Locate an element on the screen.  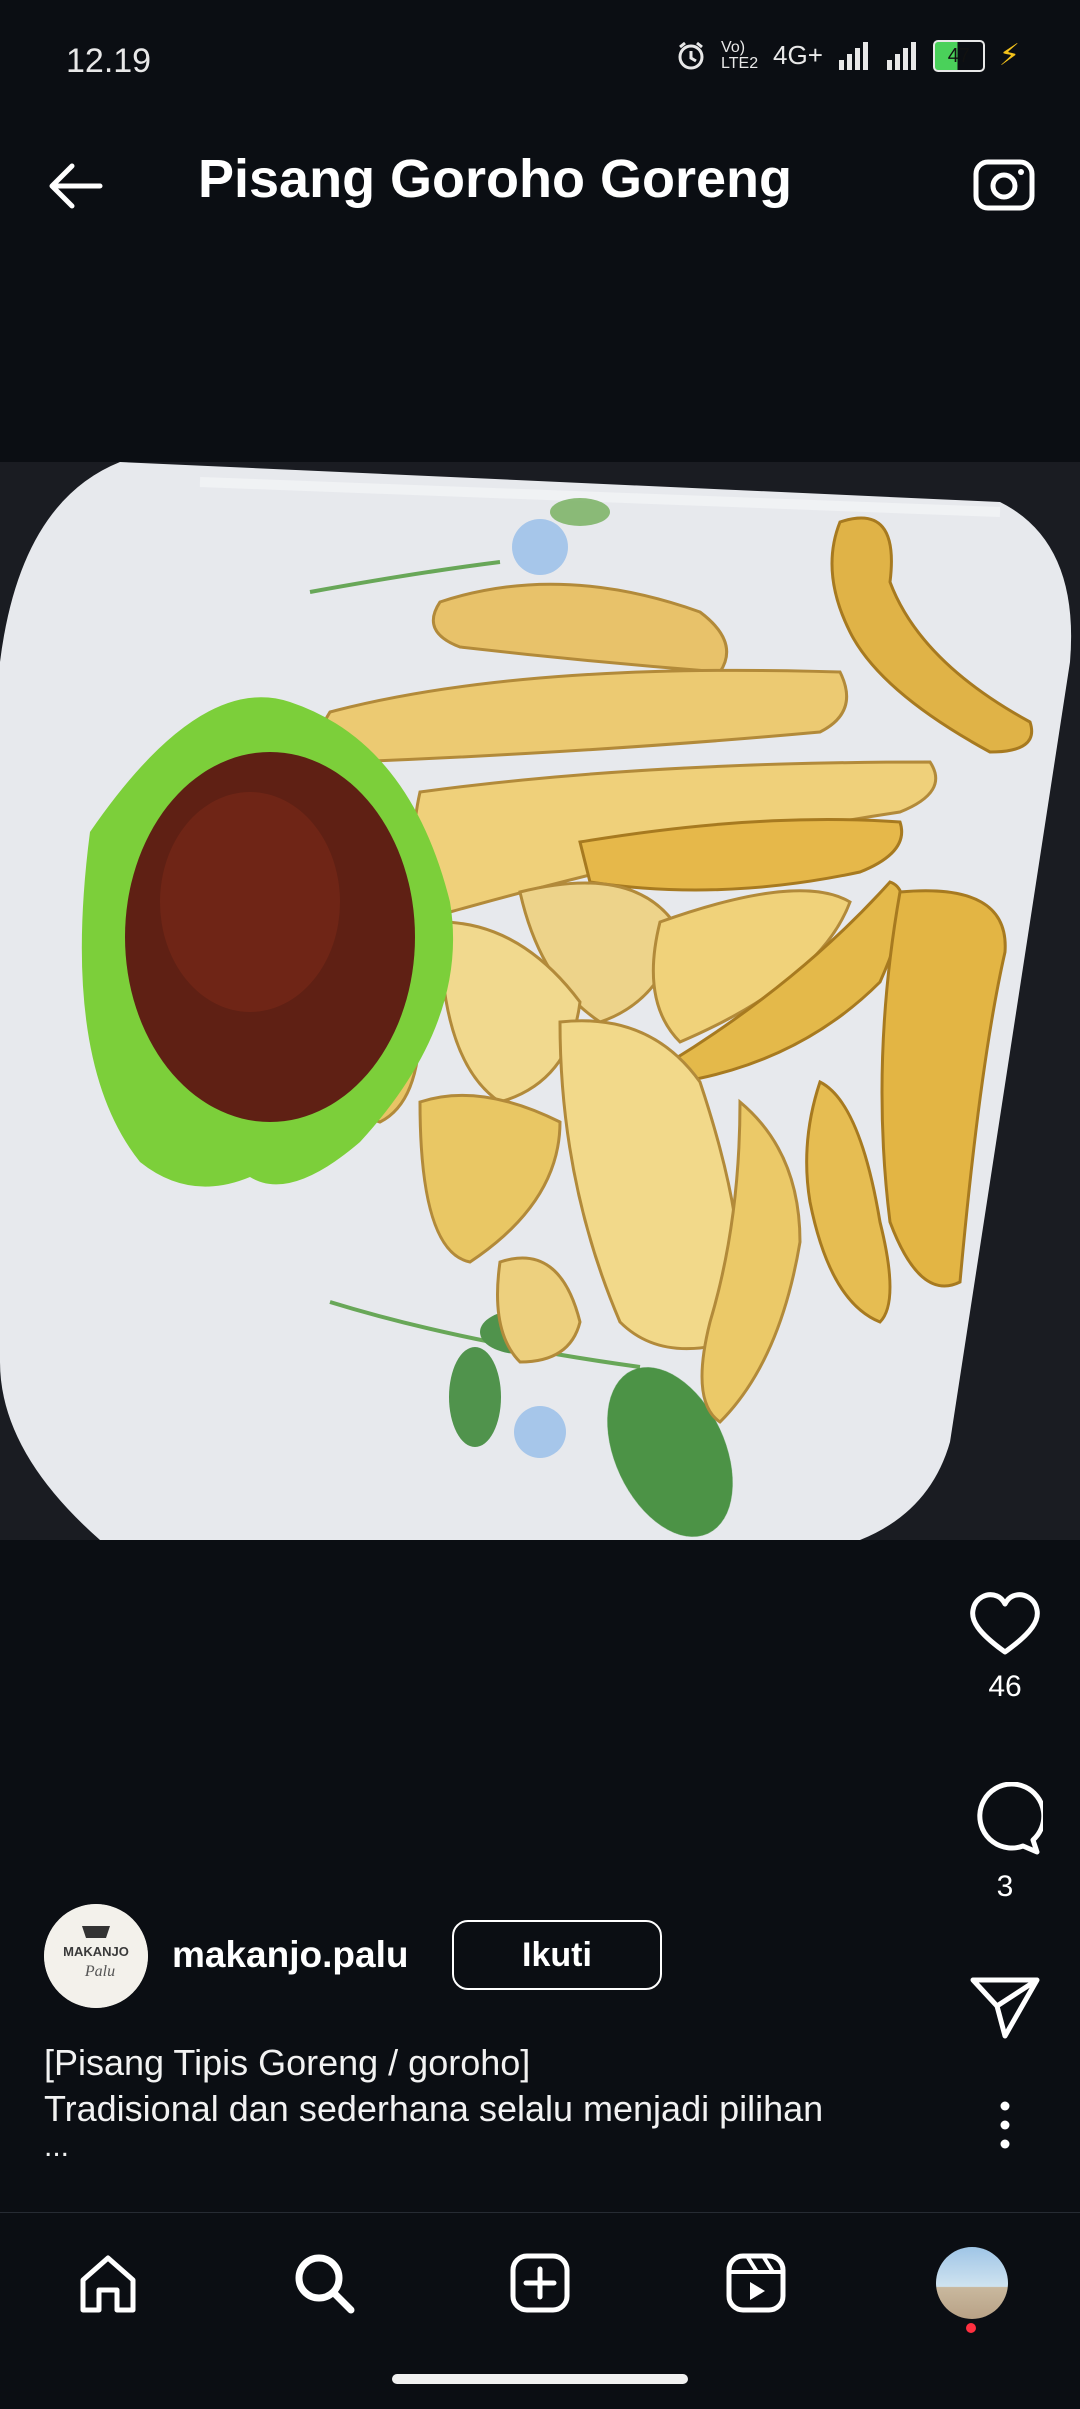
comment-count: 3 is located at coordinates (1005, 1887).